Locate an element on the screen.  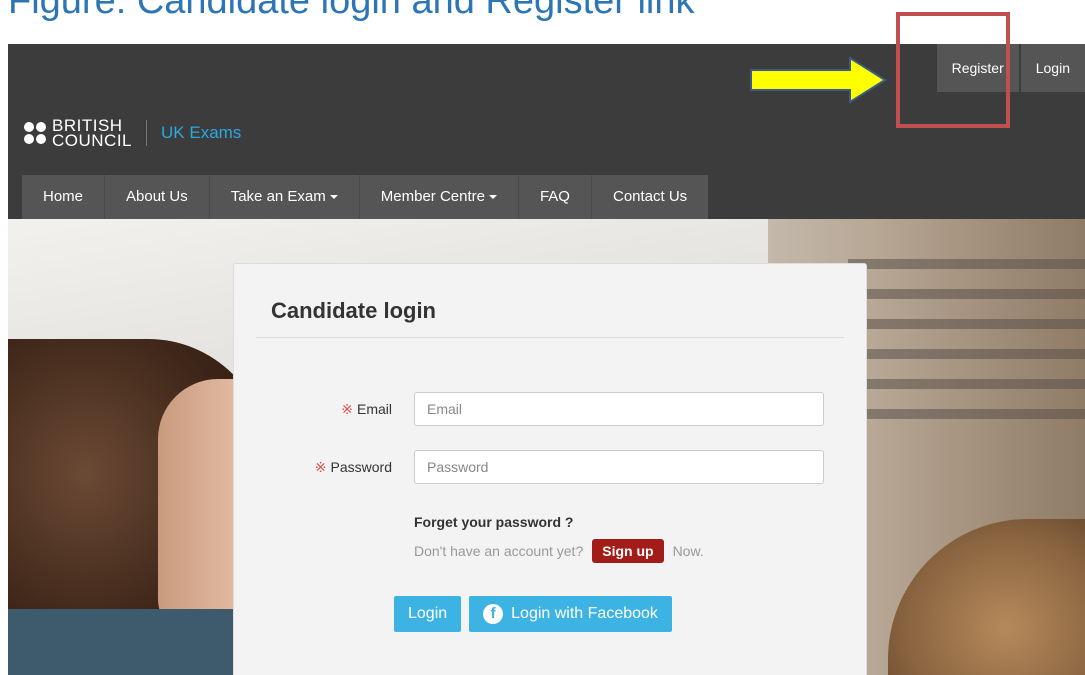
signup-row: Don't have an account yet? Sign up Now. is located at coordinates (559, 551).